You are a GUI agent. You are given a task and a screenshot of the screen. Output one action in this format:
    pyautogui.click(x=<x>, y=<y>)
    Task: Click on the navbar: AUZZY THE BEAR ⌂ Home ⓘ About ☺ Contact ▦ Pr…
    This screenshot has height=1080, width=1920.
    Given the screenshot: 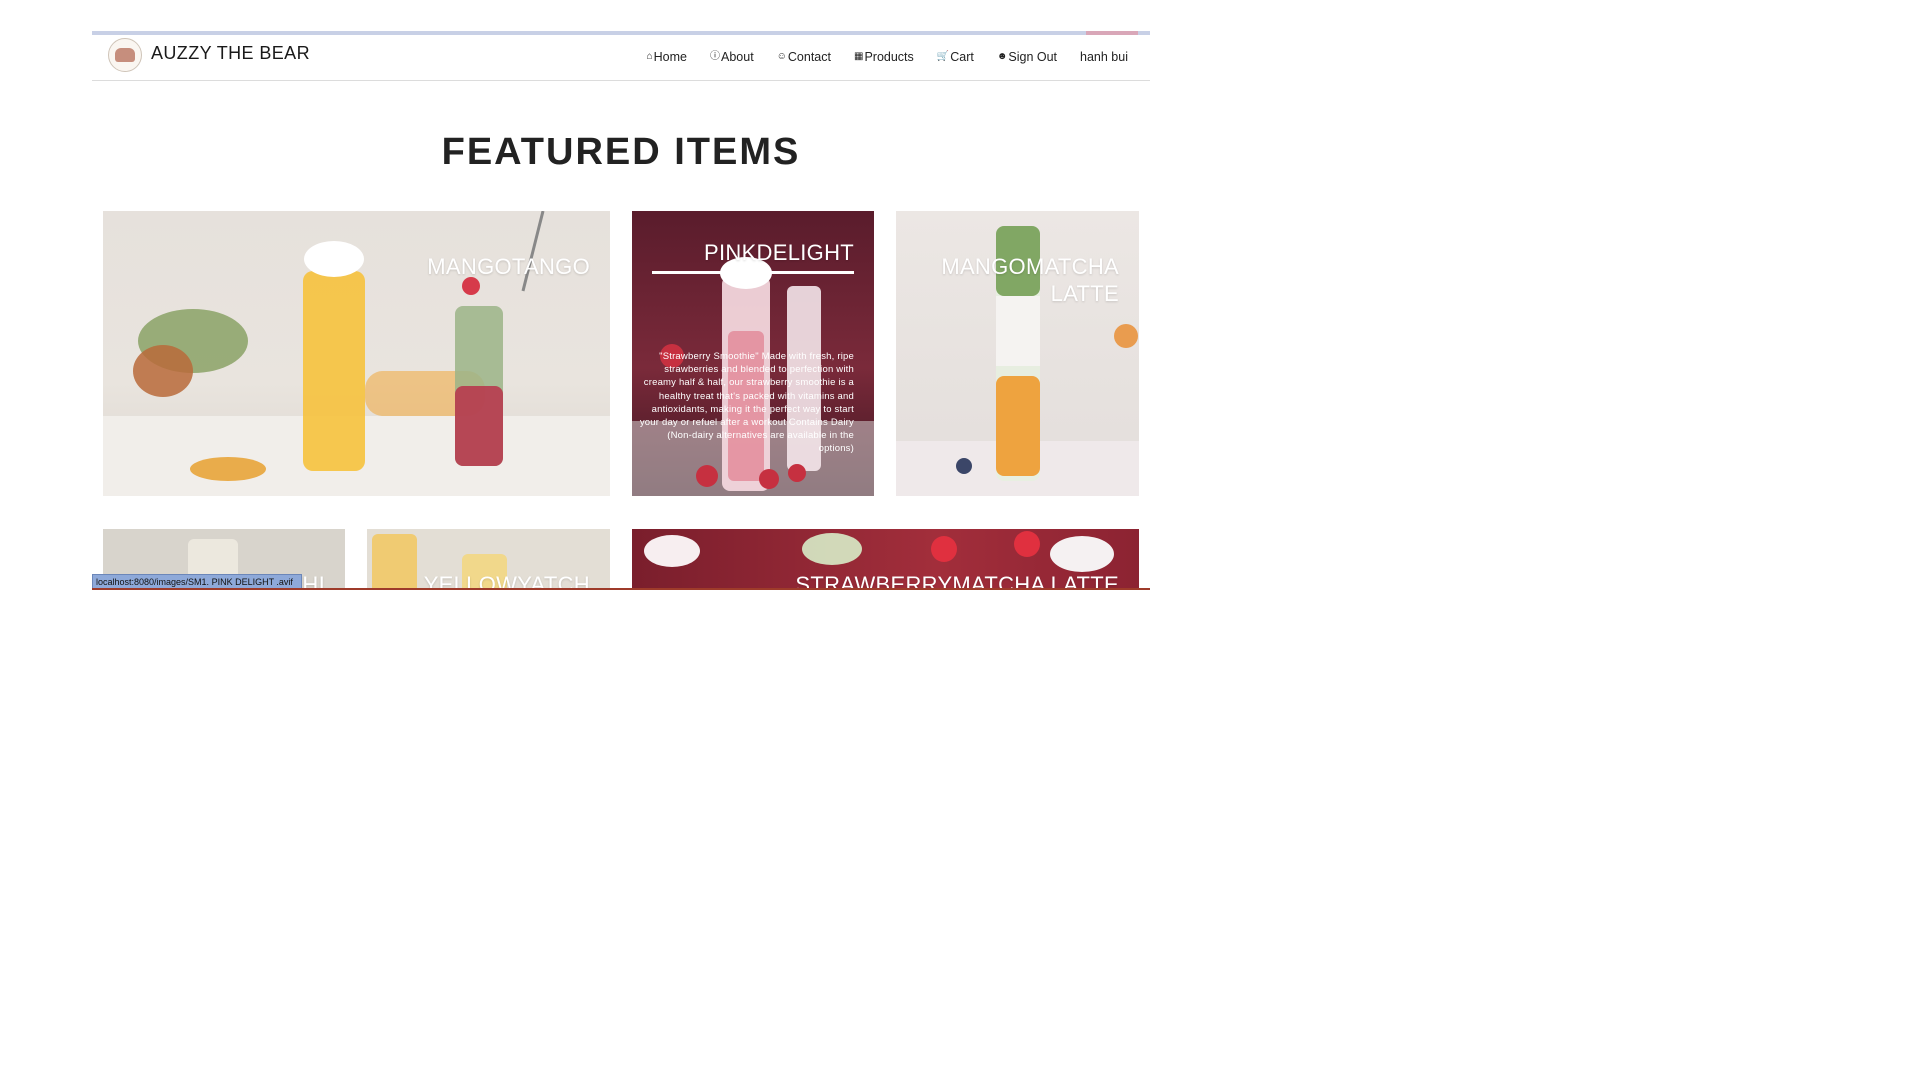 What is the action you would take?
    pyautogui.click(x=621, y=58)
    